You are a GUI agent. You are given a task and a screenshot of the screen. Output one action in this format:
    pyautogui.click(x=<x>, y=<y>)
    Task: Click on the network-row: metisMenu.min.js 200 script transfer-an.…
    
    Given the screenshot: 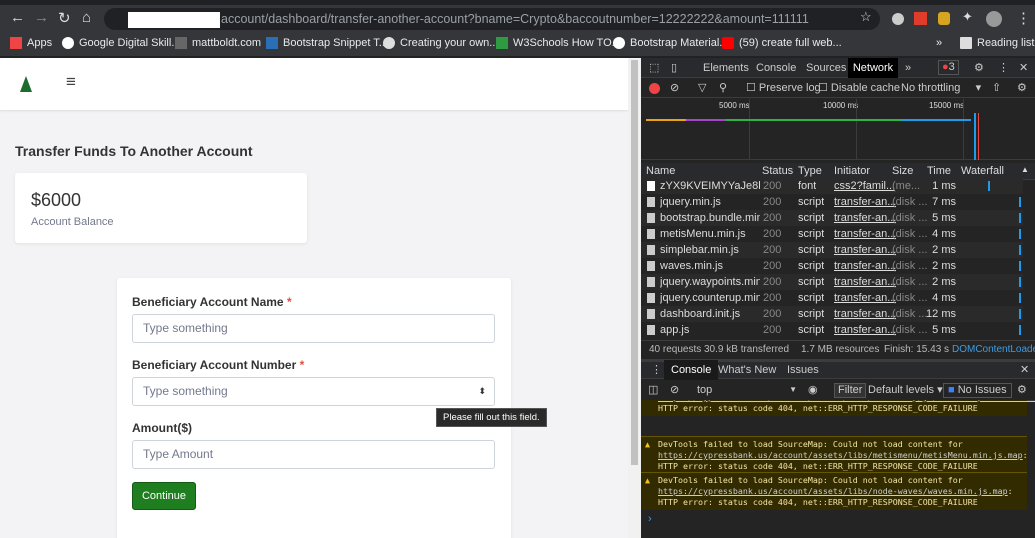 What is the action you would take?
    pyautogui.click(x=832, y=234)
    